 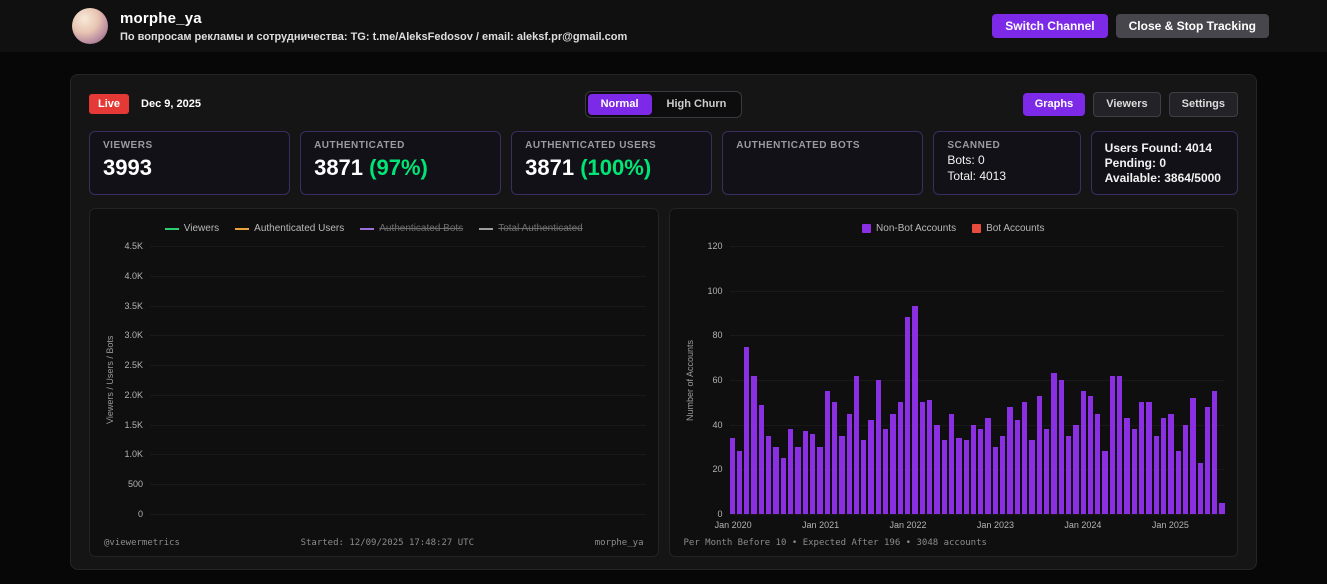 I want to click on legend-item-authenticated-users: Authenticated Users, so click(x=289, y=228).